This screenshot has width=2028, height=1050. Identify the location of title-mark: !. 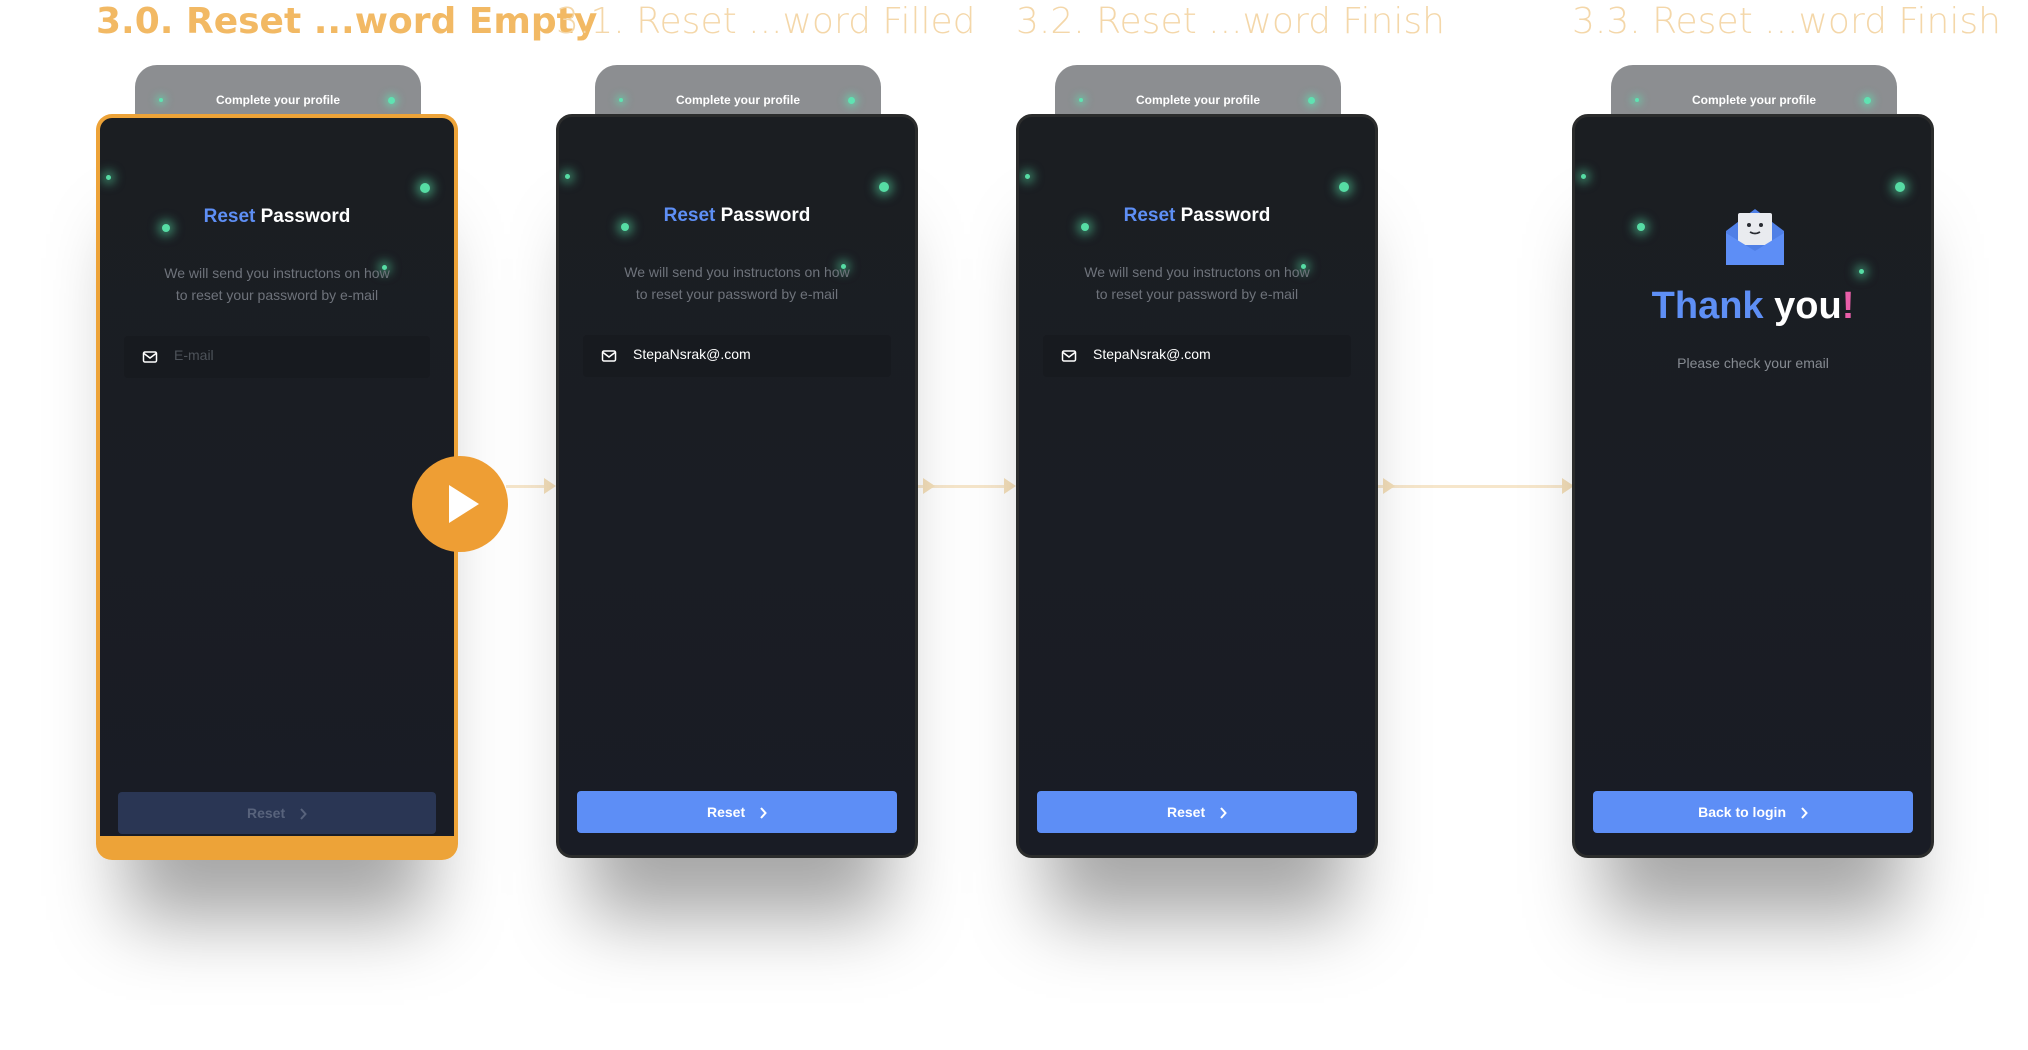
(1848, 306).